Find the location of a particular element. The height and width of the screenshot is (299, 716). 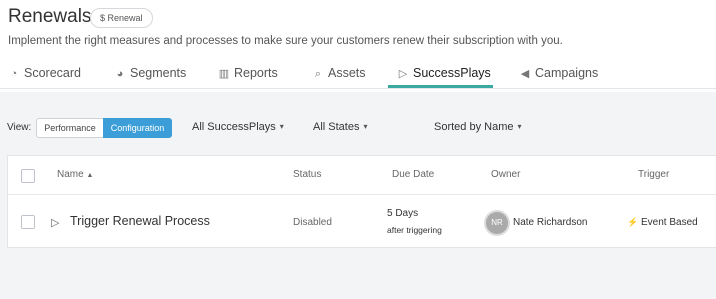

dropdown-label: Sorted by Name is located at coordinates (474, 127).